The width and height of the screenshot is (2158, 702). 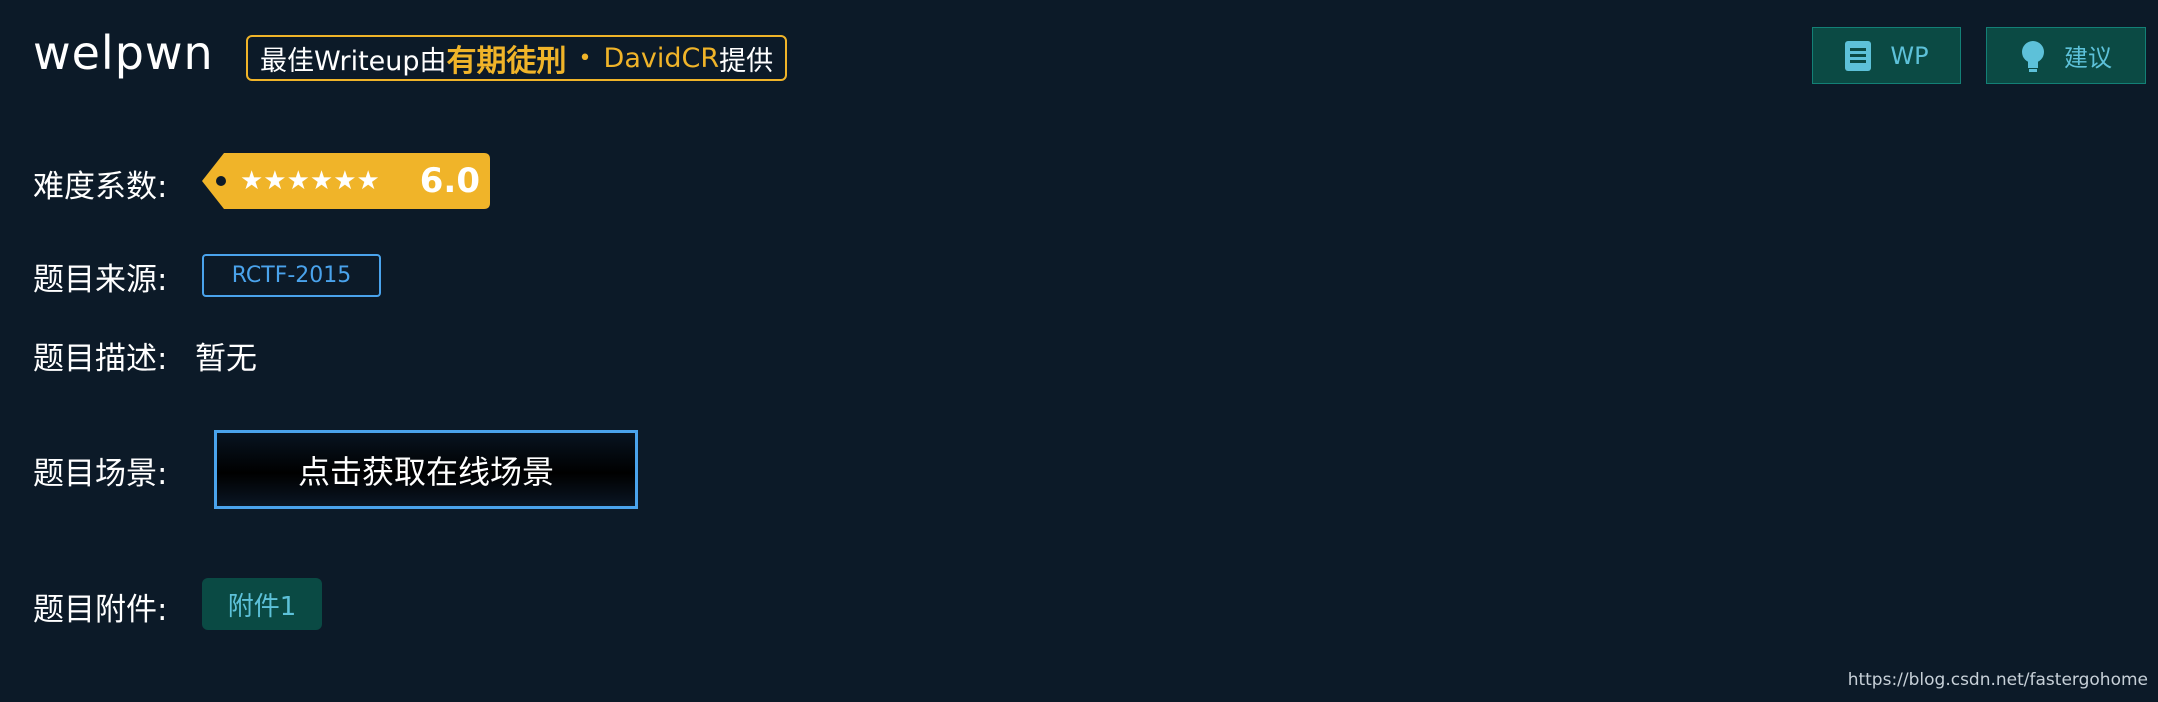 What do you see at coordinates (661, 58) in the screenshot?
I see `writeup-author: DavidCR` at bounding box center [661, 58].